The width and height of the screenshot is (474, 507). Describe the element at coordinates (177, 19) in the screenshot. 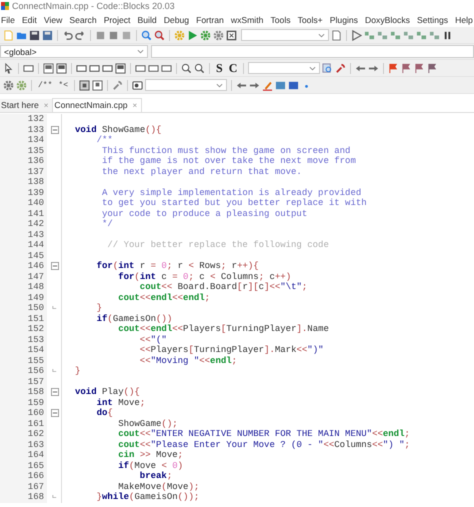

I see `menu-item: Debug` at that location.